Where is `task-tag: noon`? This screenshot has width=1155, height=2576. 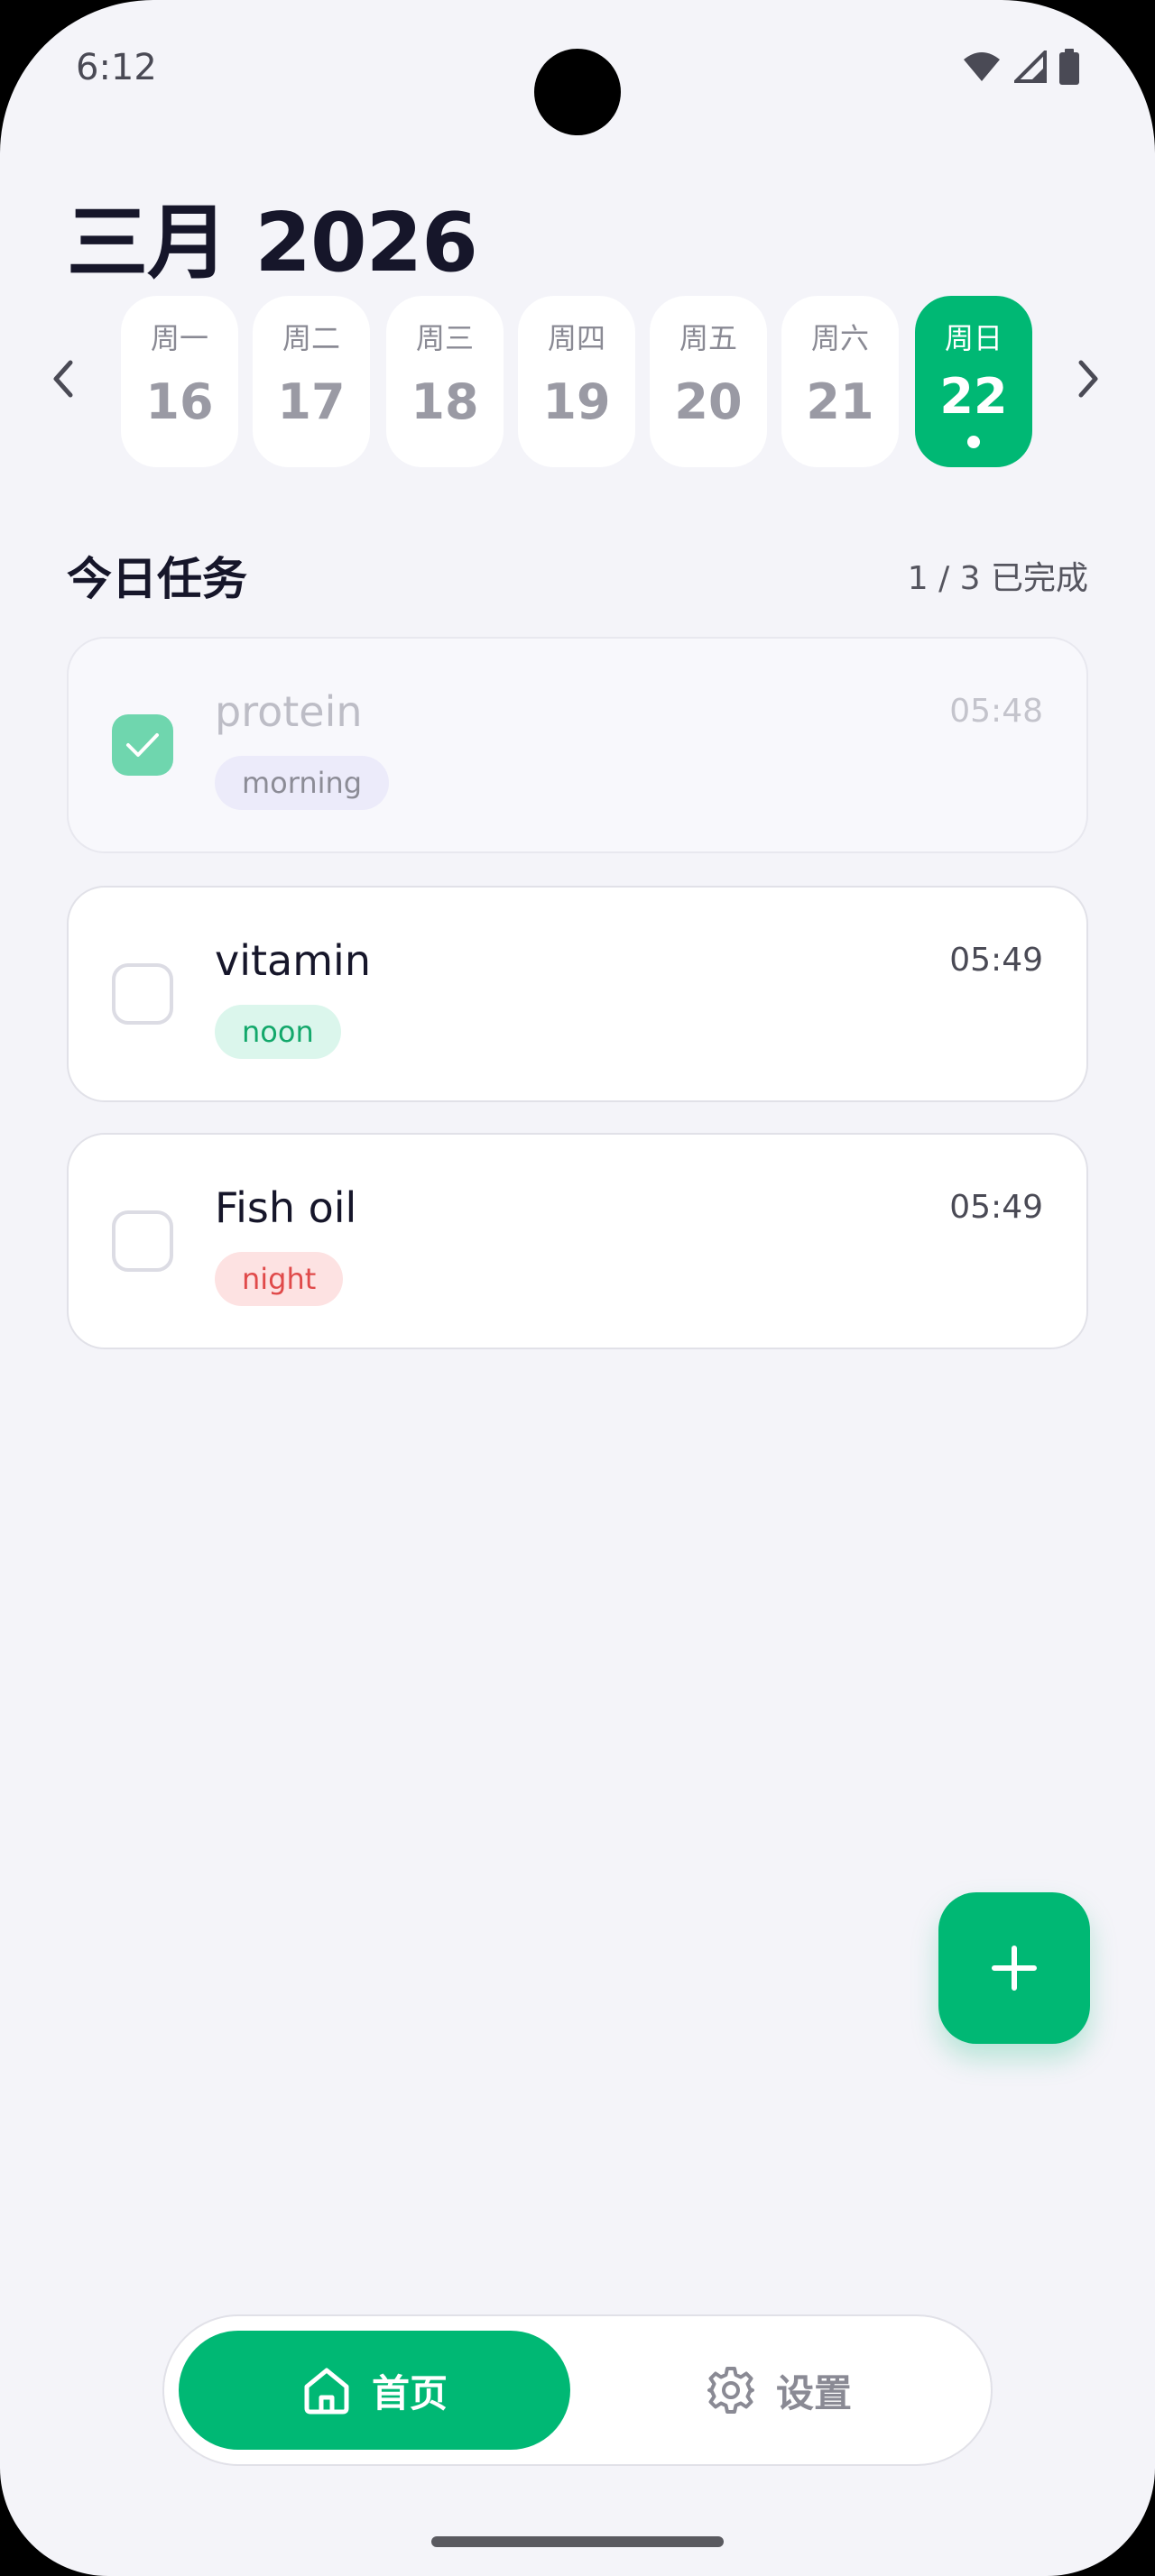 task-tag: noon is located at coordinates (278, 1032).